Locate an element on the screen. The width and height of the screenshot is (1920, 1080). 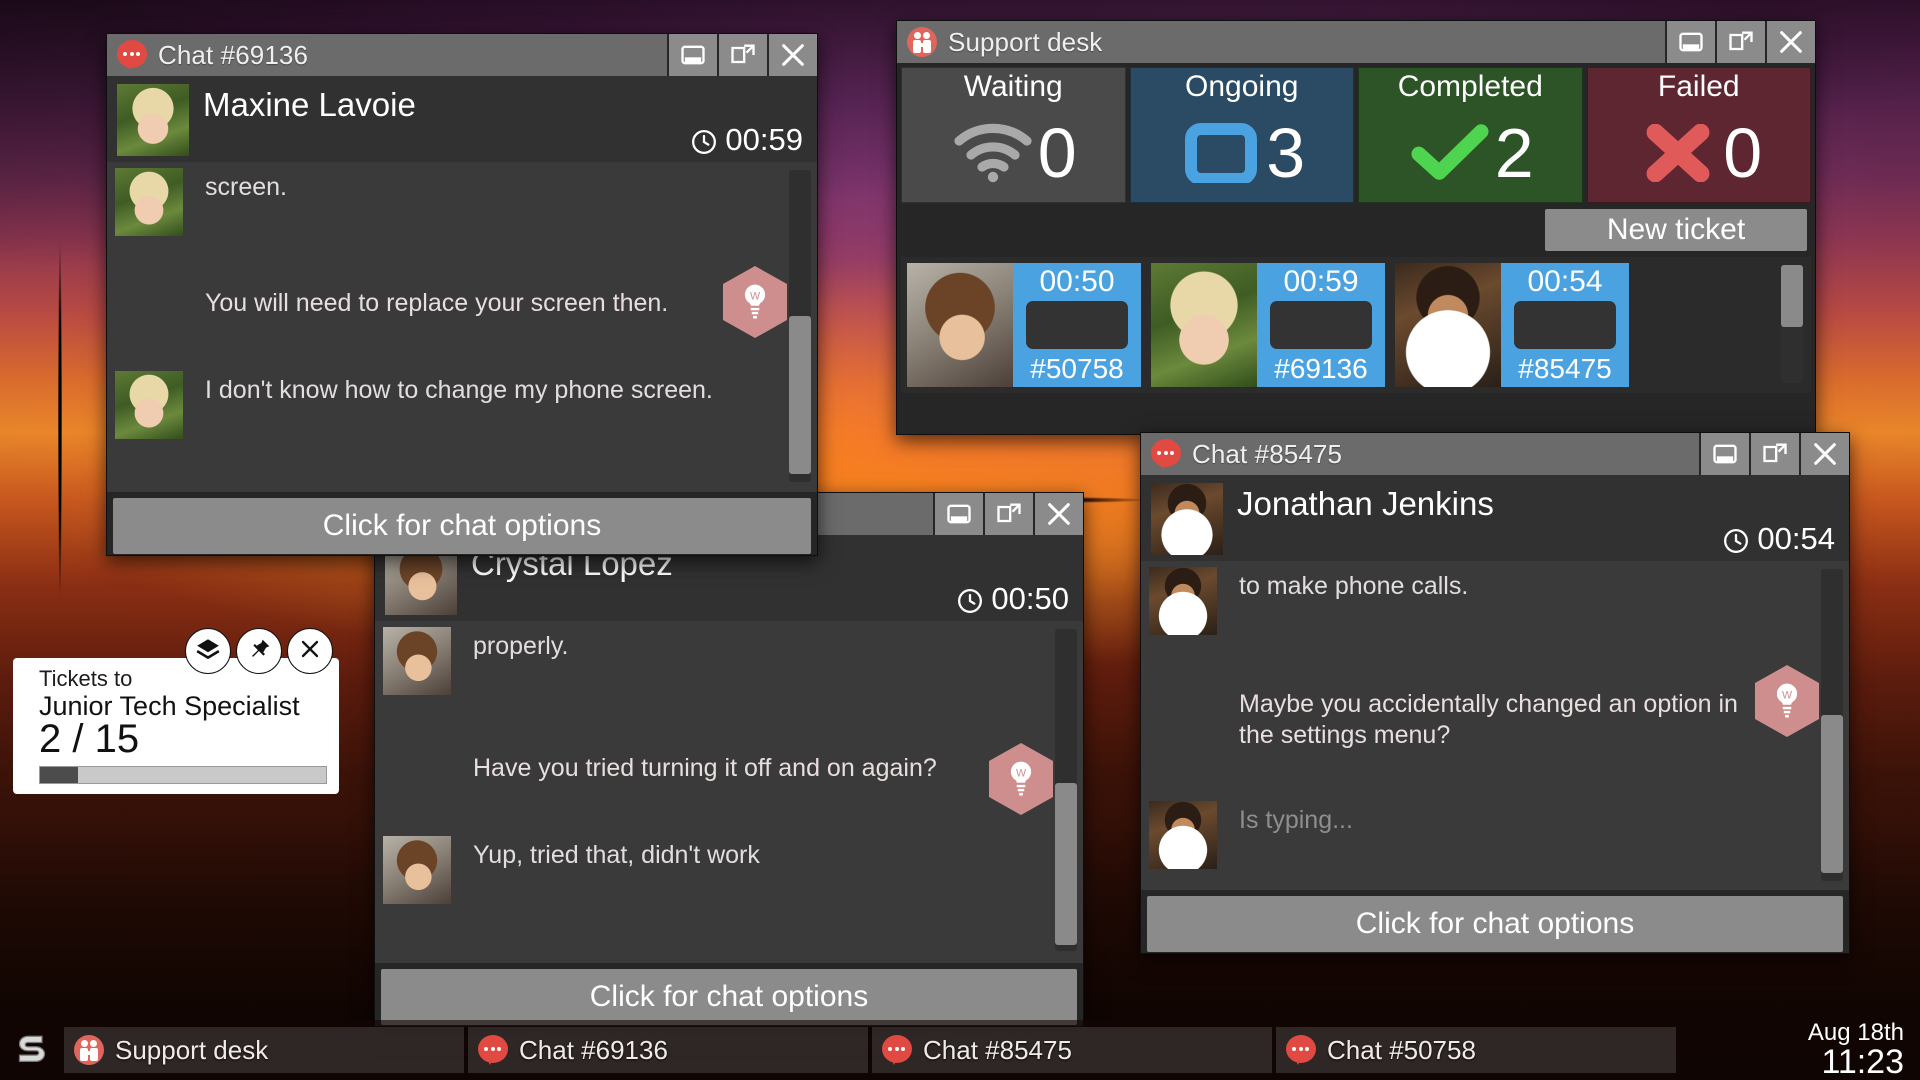
chat-69136-titlebar: Chat #69136 is located at coordinates (462, 55).